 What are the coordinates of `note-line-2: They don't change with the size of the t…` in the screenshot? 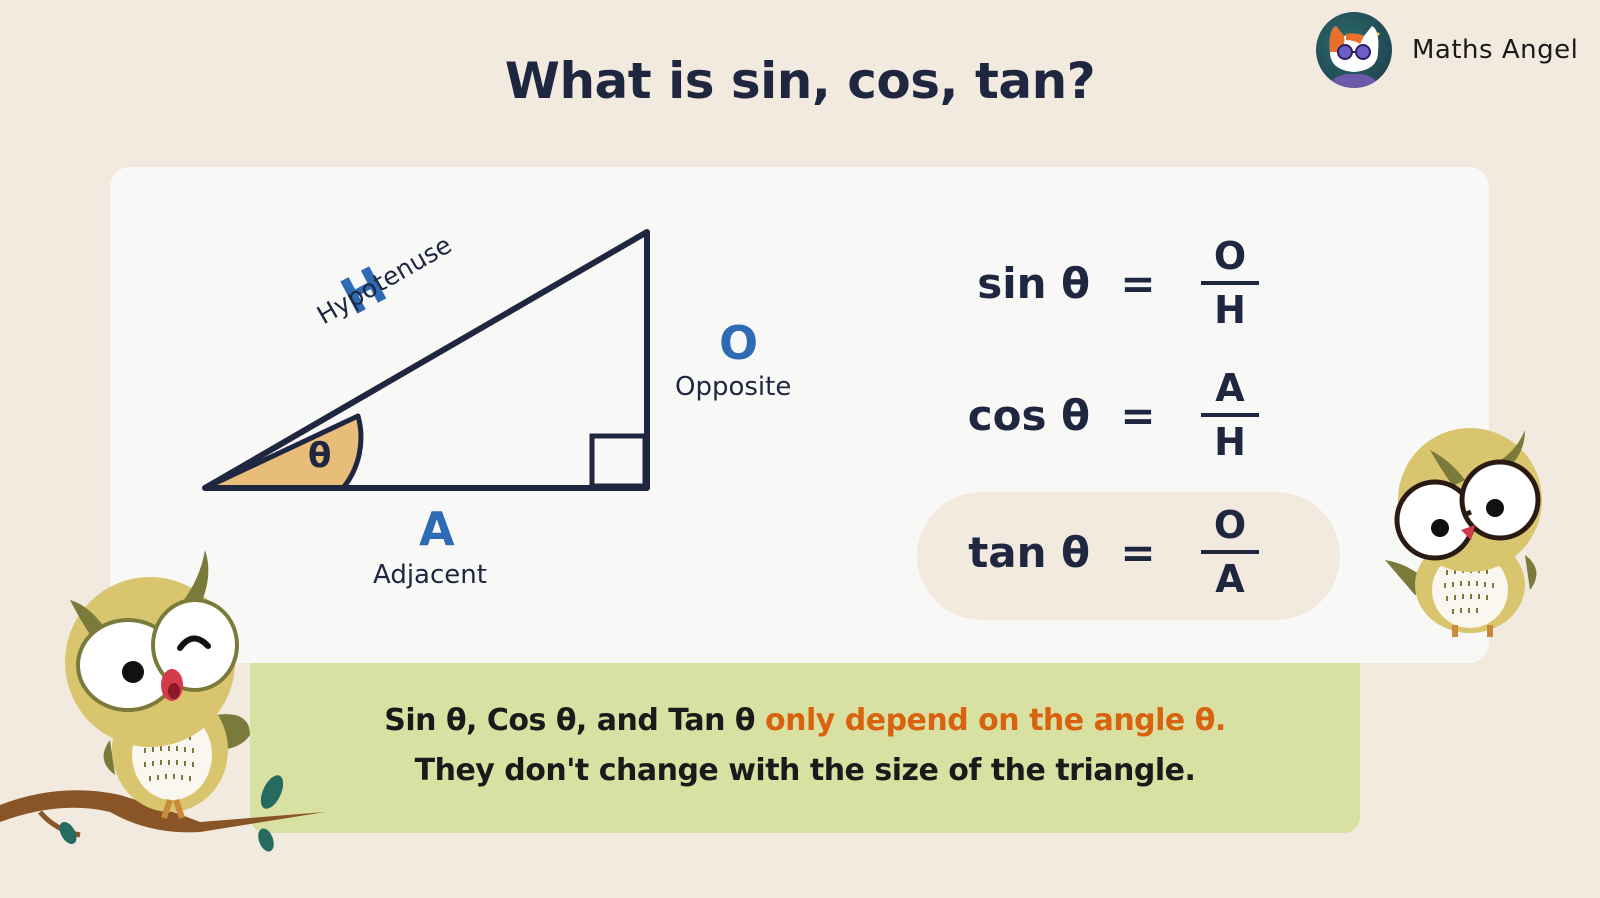 It's located at (805, 770).